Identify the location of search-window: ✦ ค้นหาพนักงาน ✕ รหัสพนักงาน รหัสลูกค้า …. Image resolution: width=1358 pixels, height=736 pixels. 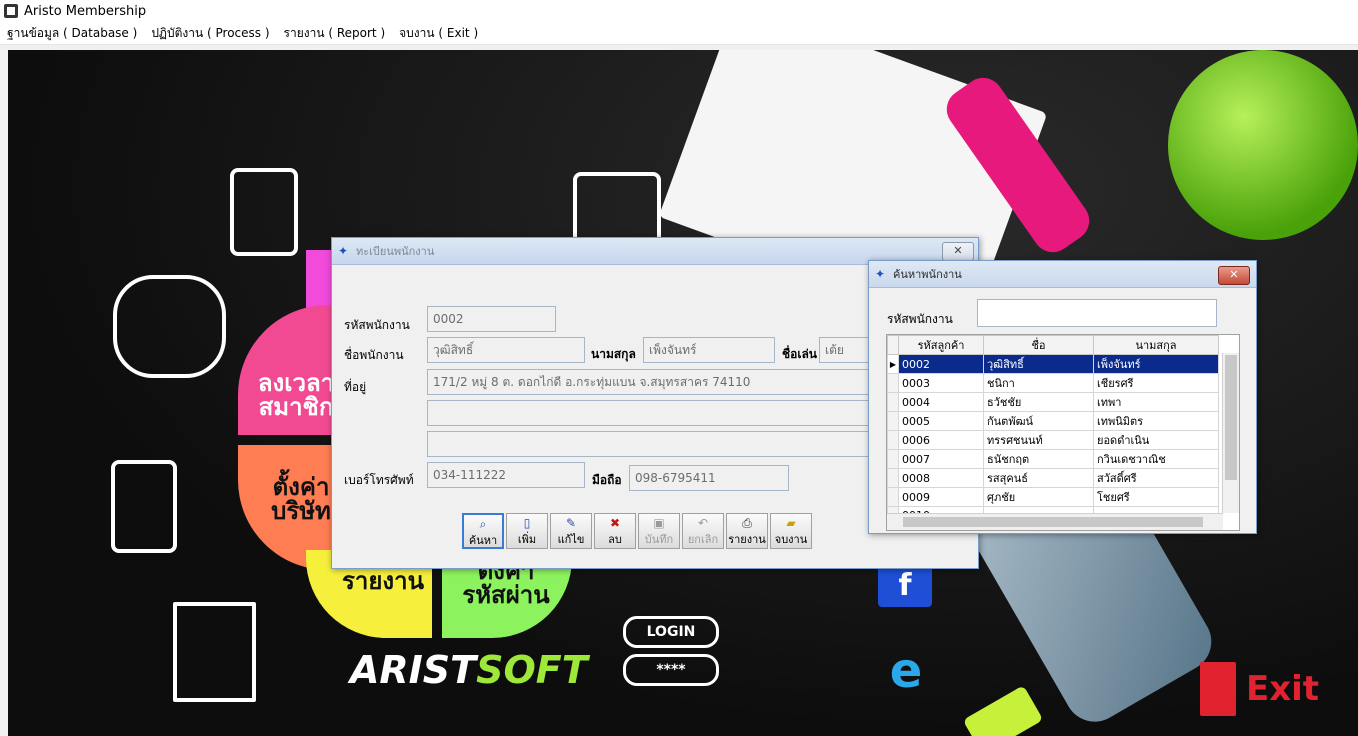
(1062, 397).